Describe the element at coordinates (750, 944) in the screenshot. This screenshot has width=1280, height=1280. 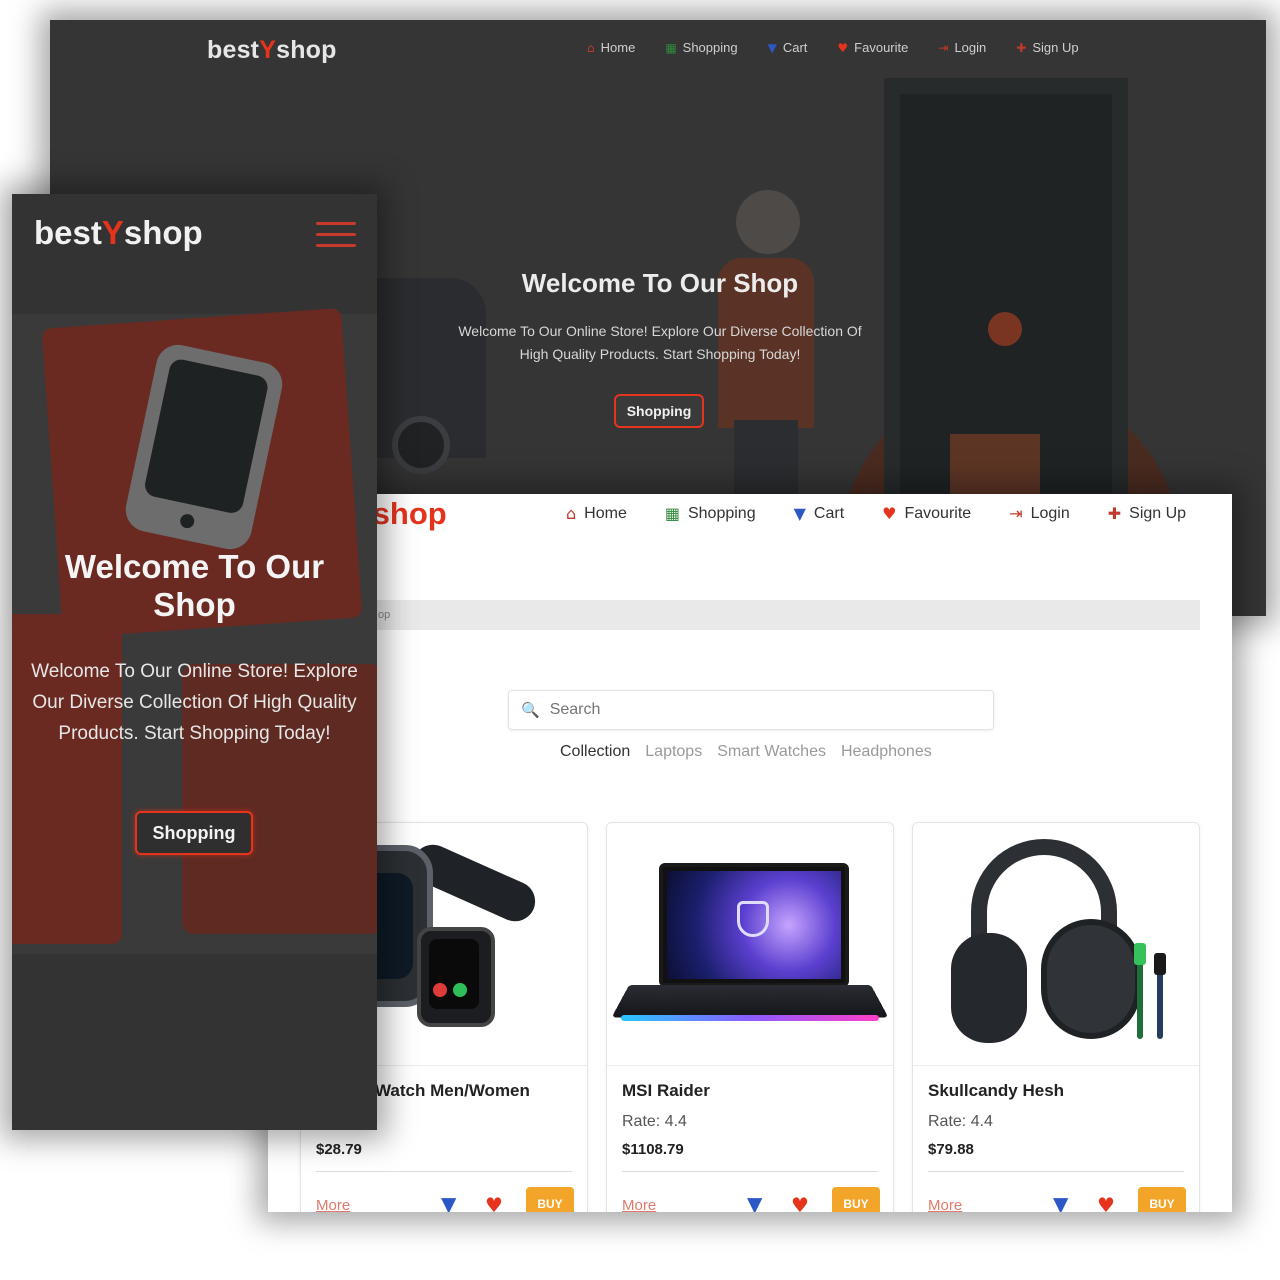
I see `laptop-image` at that location.